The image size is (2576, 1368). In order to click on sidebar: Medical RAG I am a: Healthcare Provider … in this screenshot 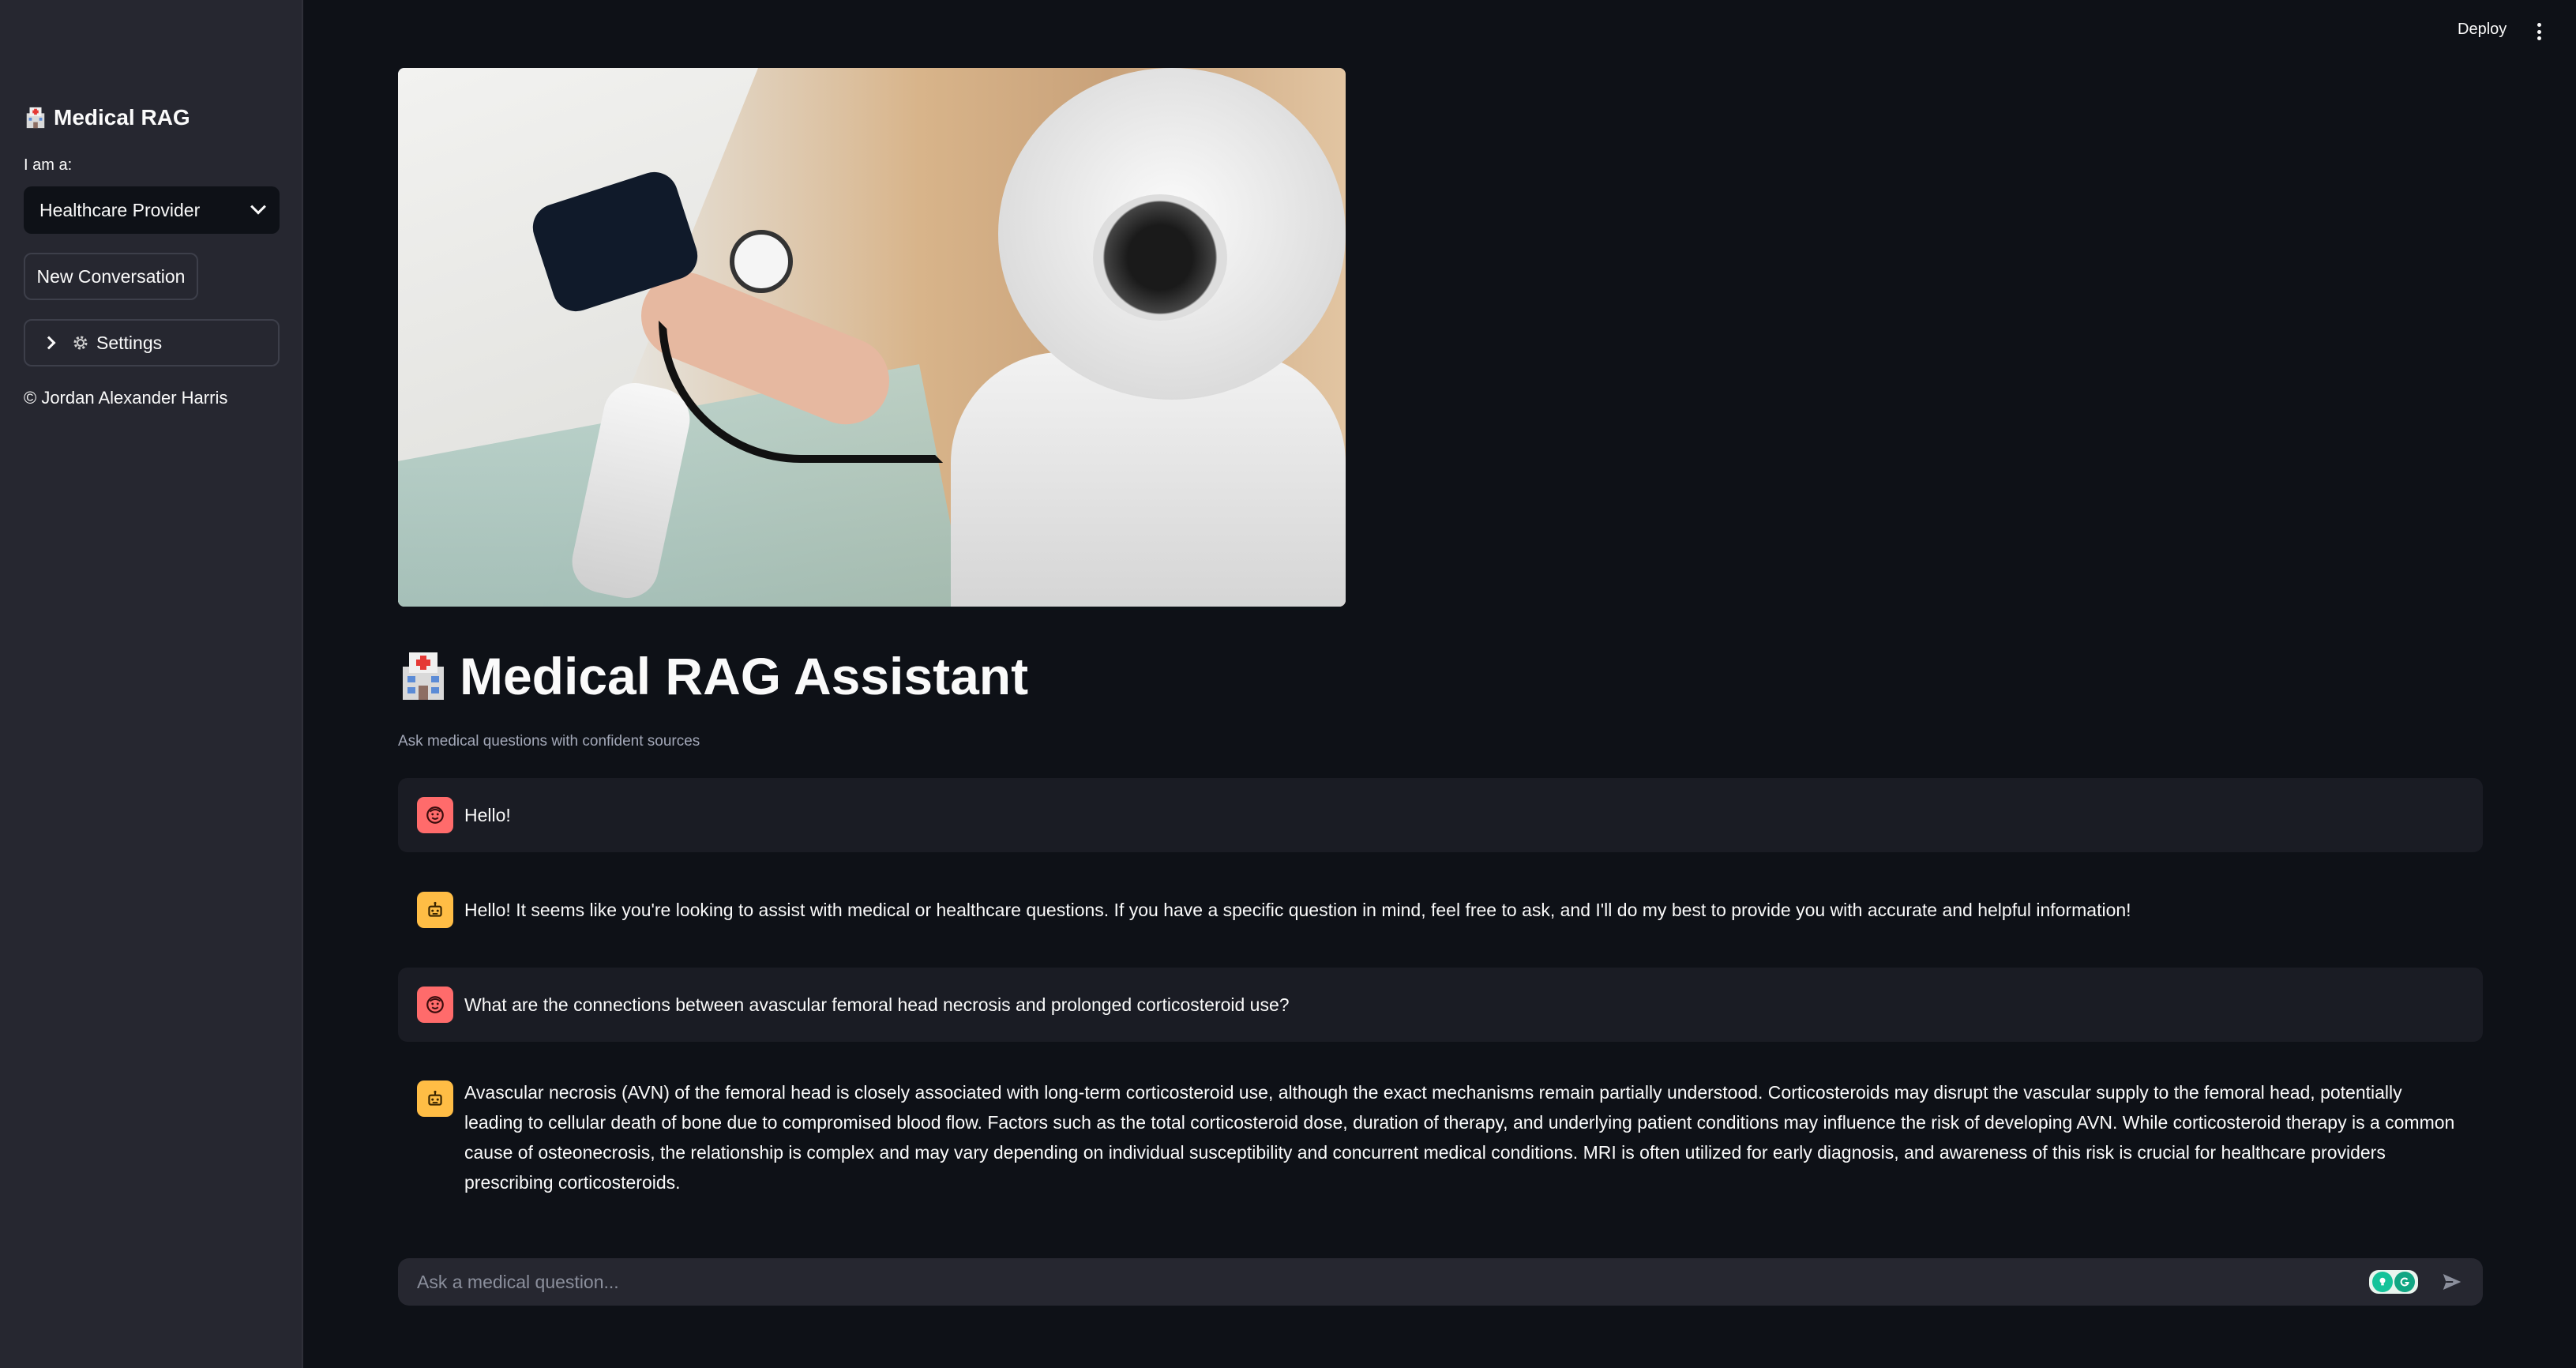, I will do `click(151, 684)`.